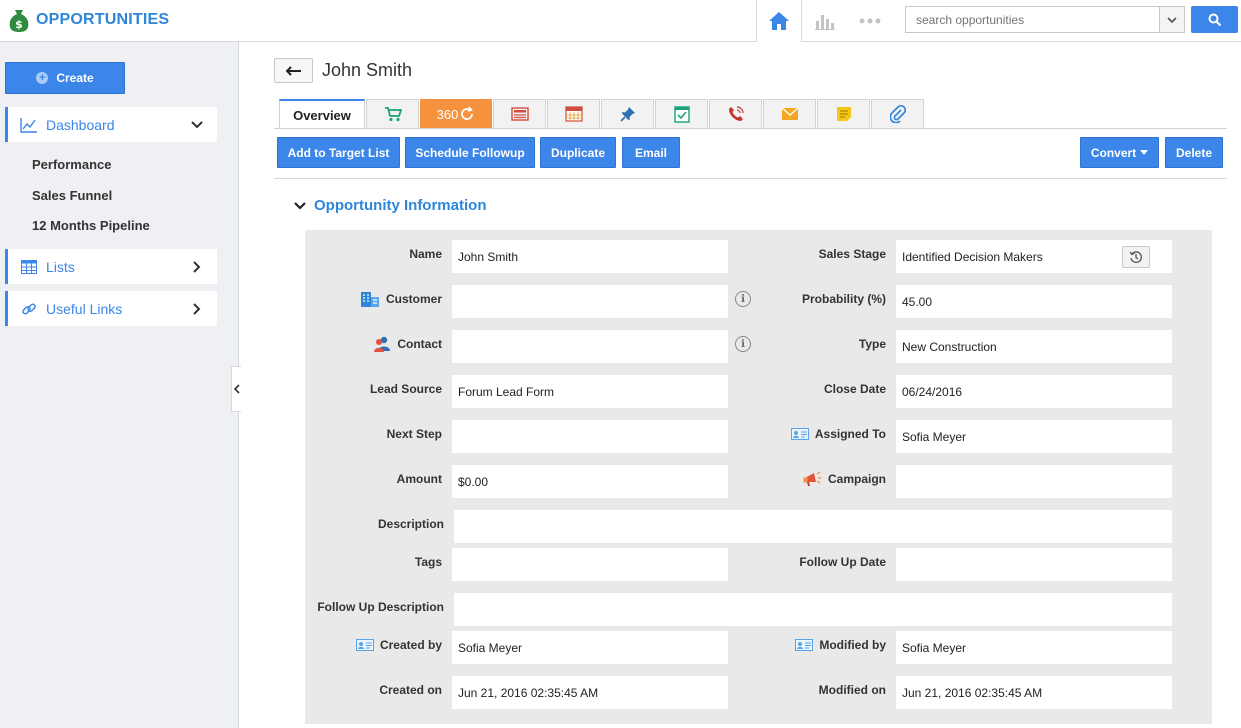 The height and width of the screenshot is (728, 1241). I want to click on type-field: New Construction, so click(1034, 346).